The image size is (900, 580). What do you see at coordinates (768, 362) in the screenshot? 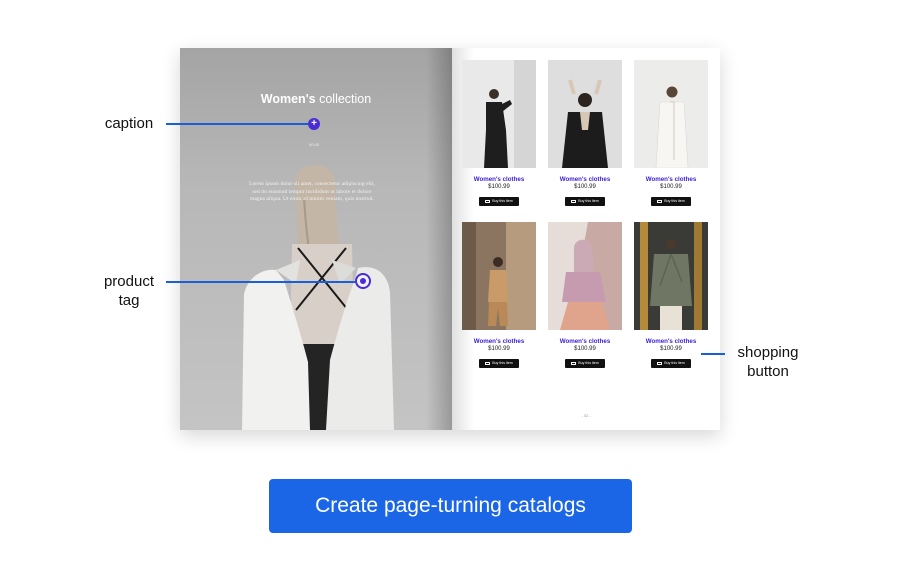
I see `shopping-button-callout-label: shopping button` at bounding box center [768, 362].